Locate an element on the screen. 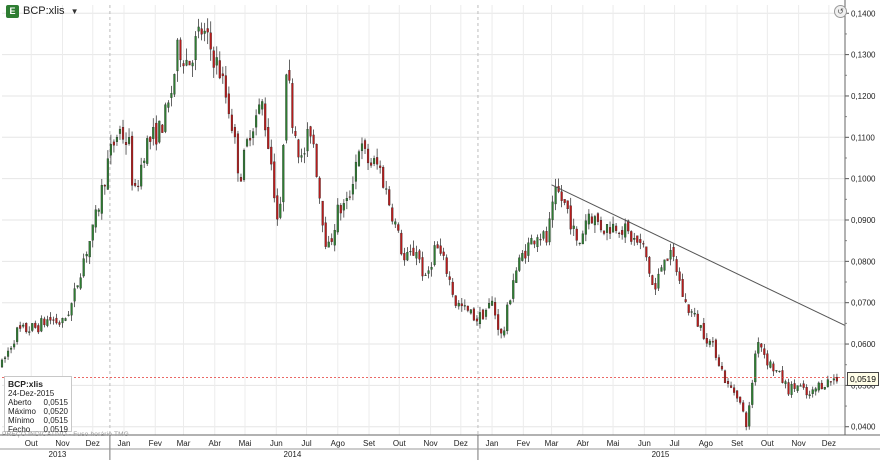  symbol-label: BCP:xlis is located at coordinates (44, 11).